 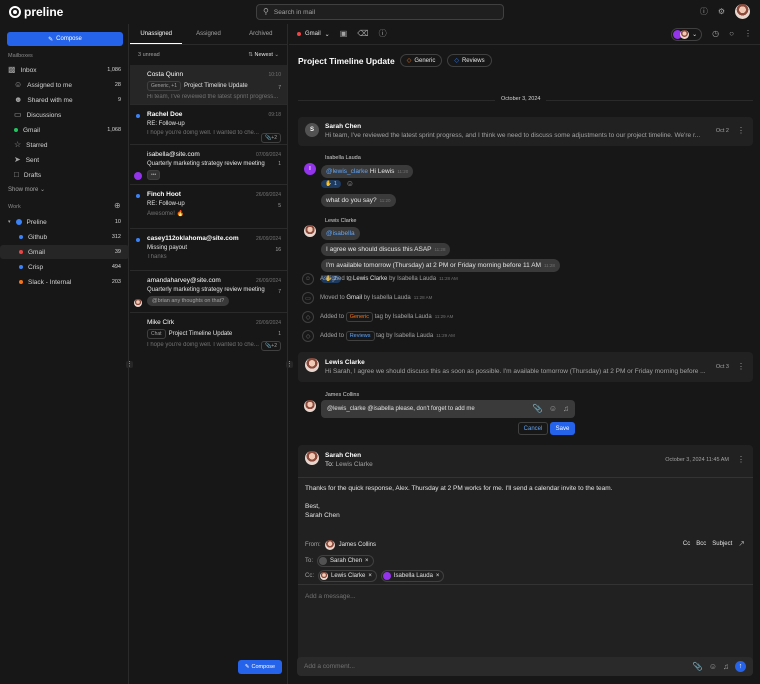 I want to click on avatar, so click(x=742, y=11).